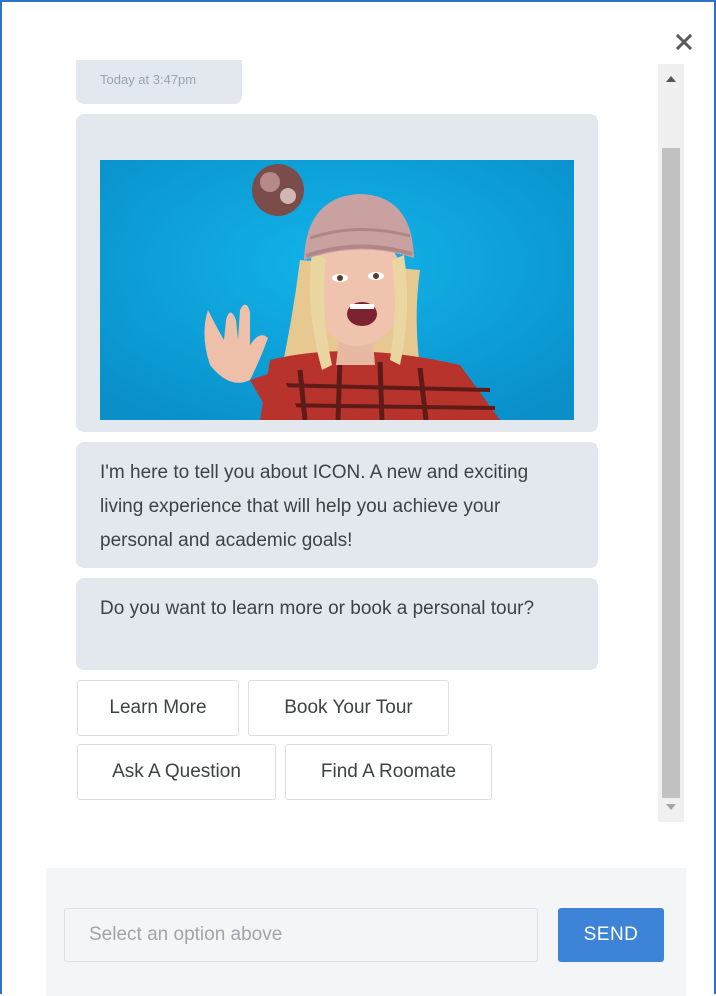 This screenshot has width=716, height=996. Describe the element at coordinates (611, 935) in the screenshot. I see `send-button: SEND` at that location.